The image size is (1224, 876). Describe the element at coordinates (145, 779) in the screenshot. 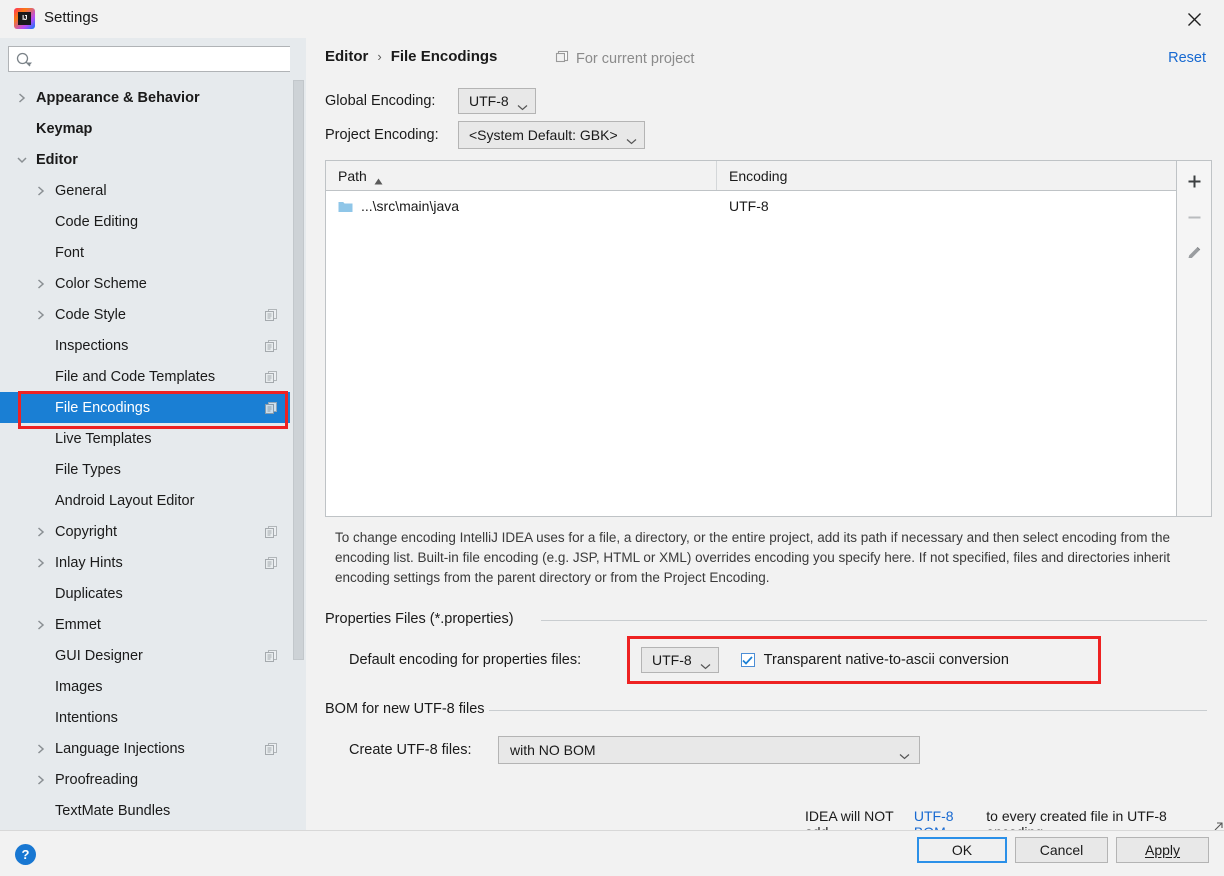

I see `sidebar-item-proofreading: Proofreading` at that location.